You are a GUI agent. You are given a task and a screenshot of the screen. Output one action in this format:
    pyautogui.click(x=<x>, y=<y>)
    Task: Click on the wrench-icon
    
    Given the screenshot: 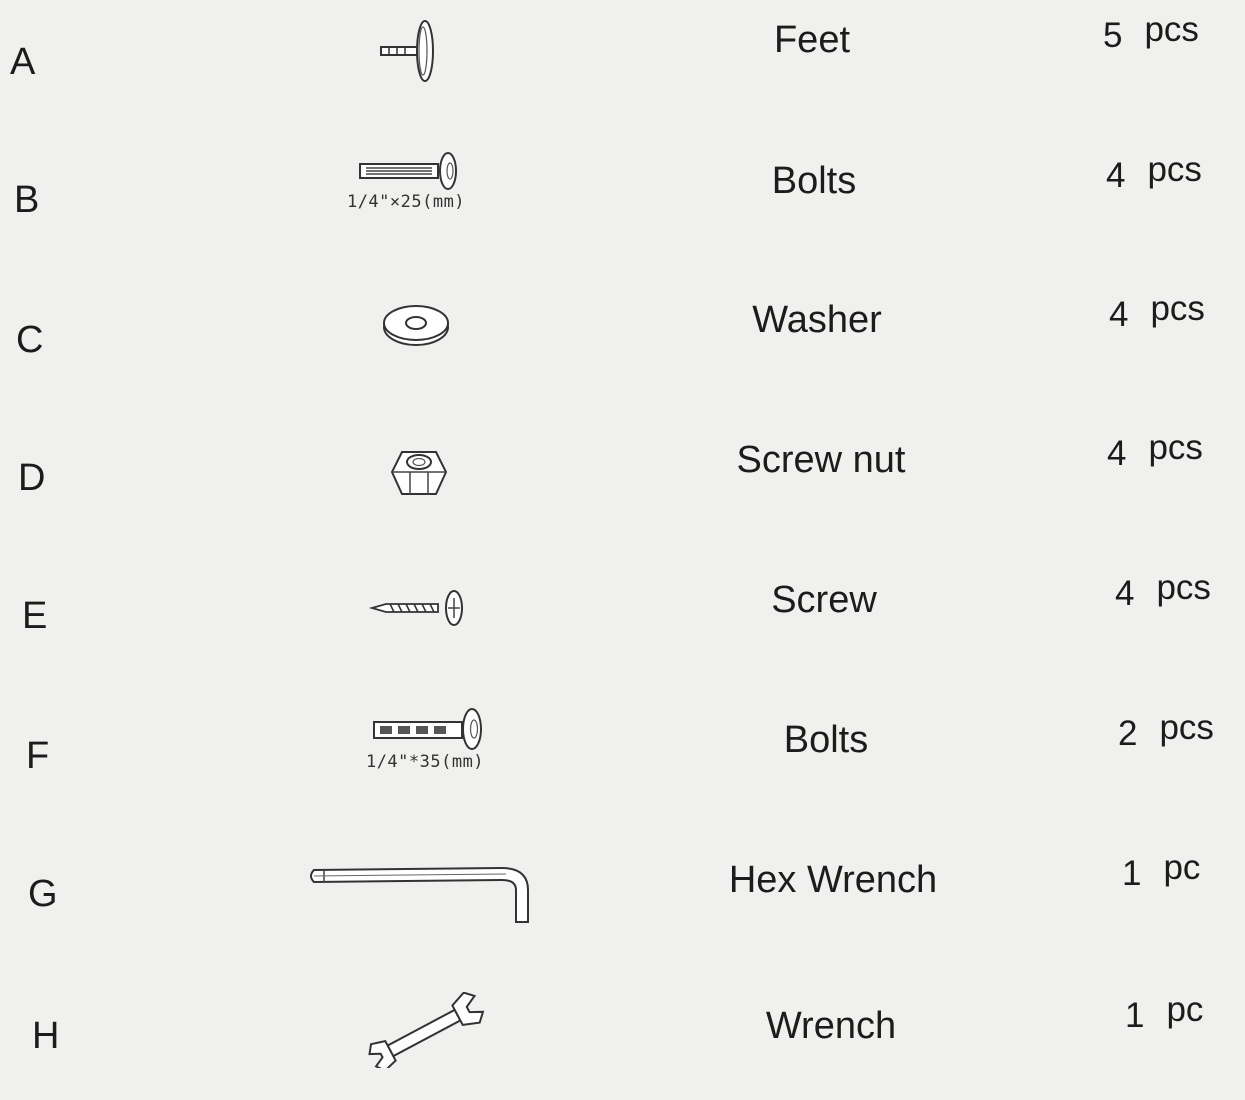 What is the action you would take?
    pyautogui.click(x=428, y=1030)
    